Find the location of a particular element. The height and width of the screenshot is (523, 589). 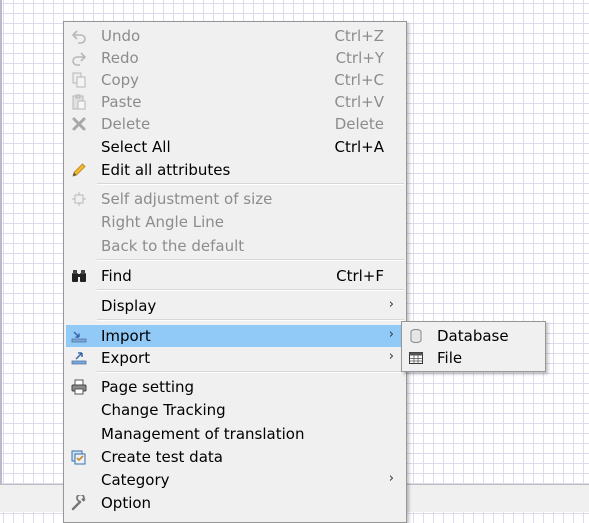

menu-item-back-to-default: Back to the default is located at coordinates (235, 246).